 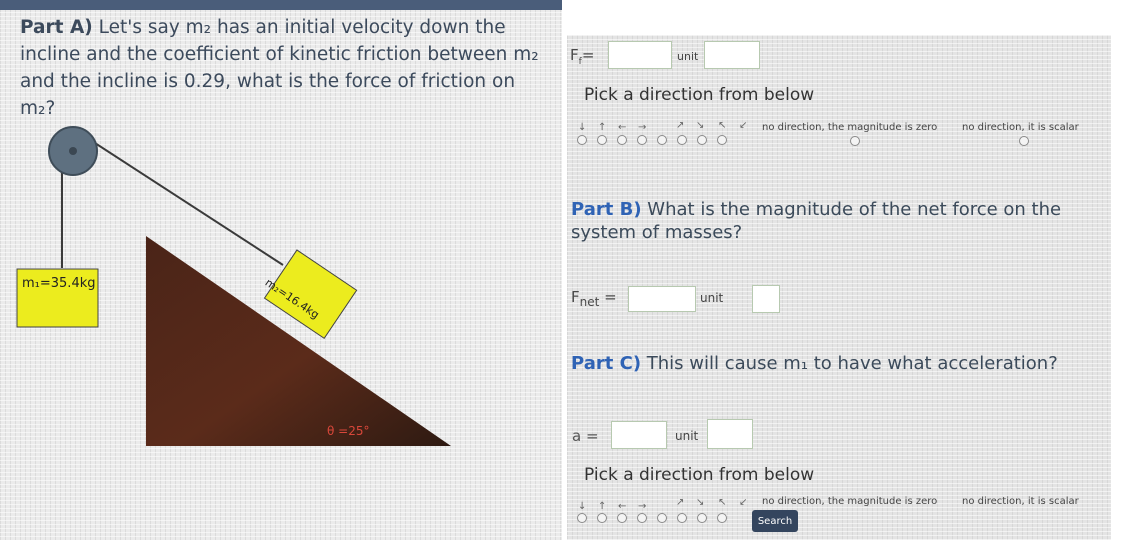 What do you see at coordinates (702, 518) in the screenshot?
I see `radio-upleft-c` at bounding box center [702, 518].